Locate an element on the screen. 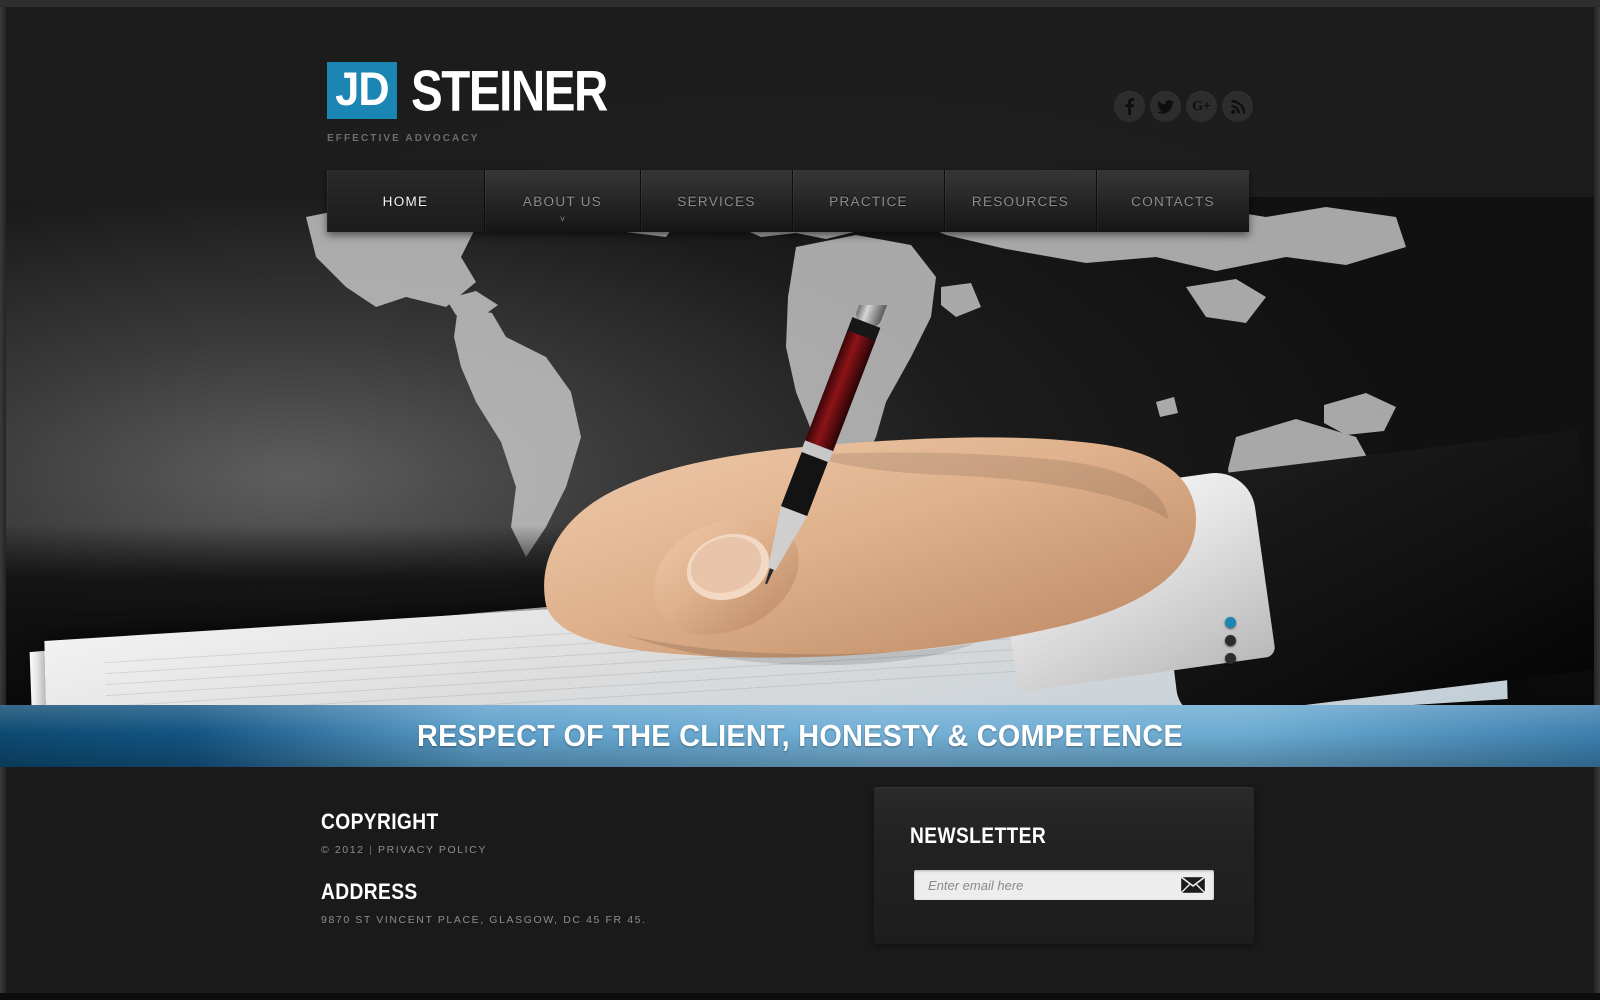 Image resolution: width=1600 pixels, height=1000 pixels. nav-item-practice: PRACTICE is located at coordinates (869, 201).